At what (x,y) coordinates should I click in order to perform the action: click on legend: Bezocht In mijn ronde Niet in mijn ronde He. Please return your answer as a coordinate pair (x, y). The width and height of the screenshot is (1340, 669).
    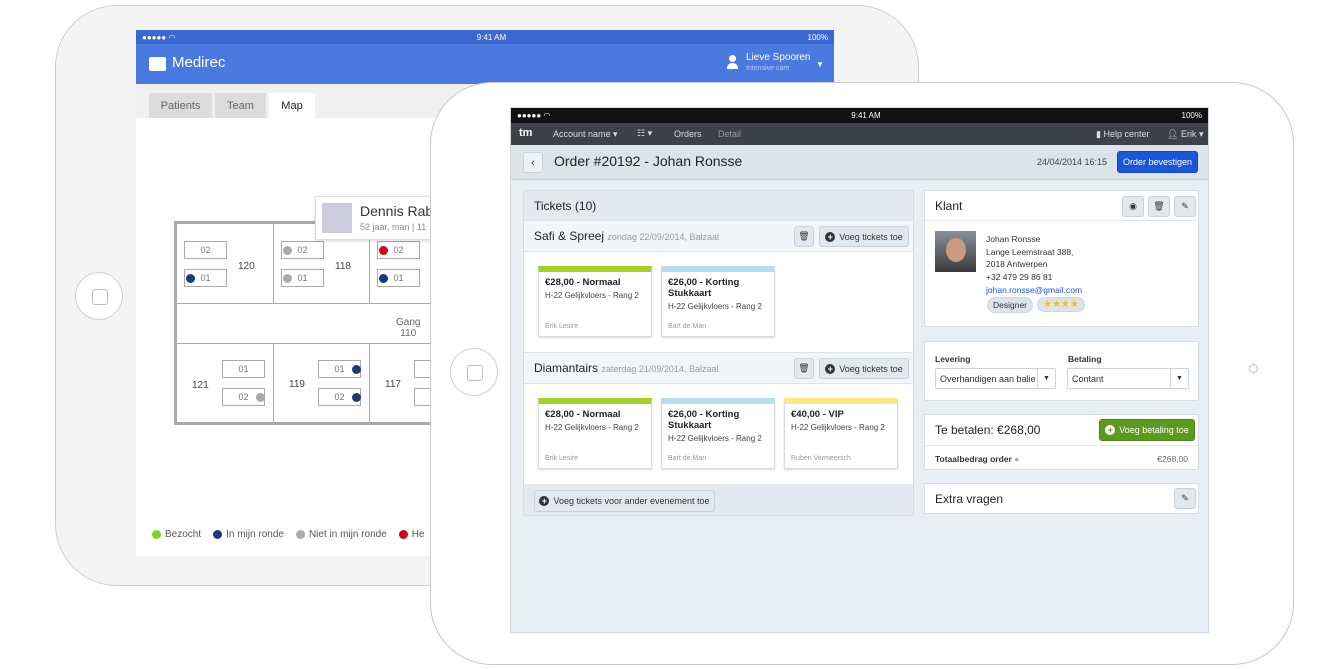
    Looking at the image, I should click on (288, 534).